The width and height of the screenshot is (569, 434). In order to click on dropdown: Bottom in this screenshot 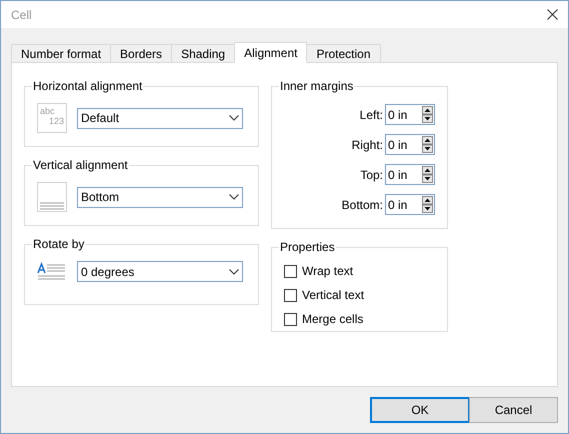, I will do `click(160, 197)`.